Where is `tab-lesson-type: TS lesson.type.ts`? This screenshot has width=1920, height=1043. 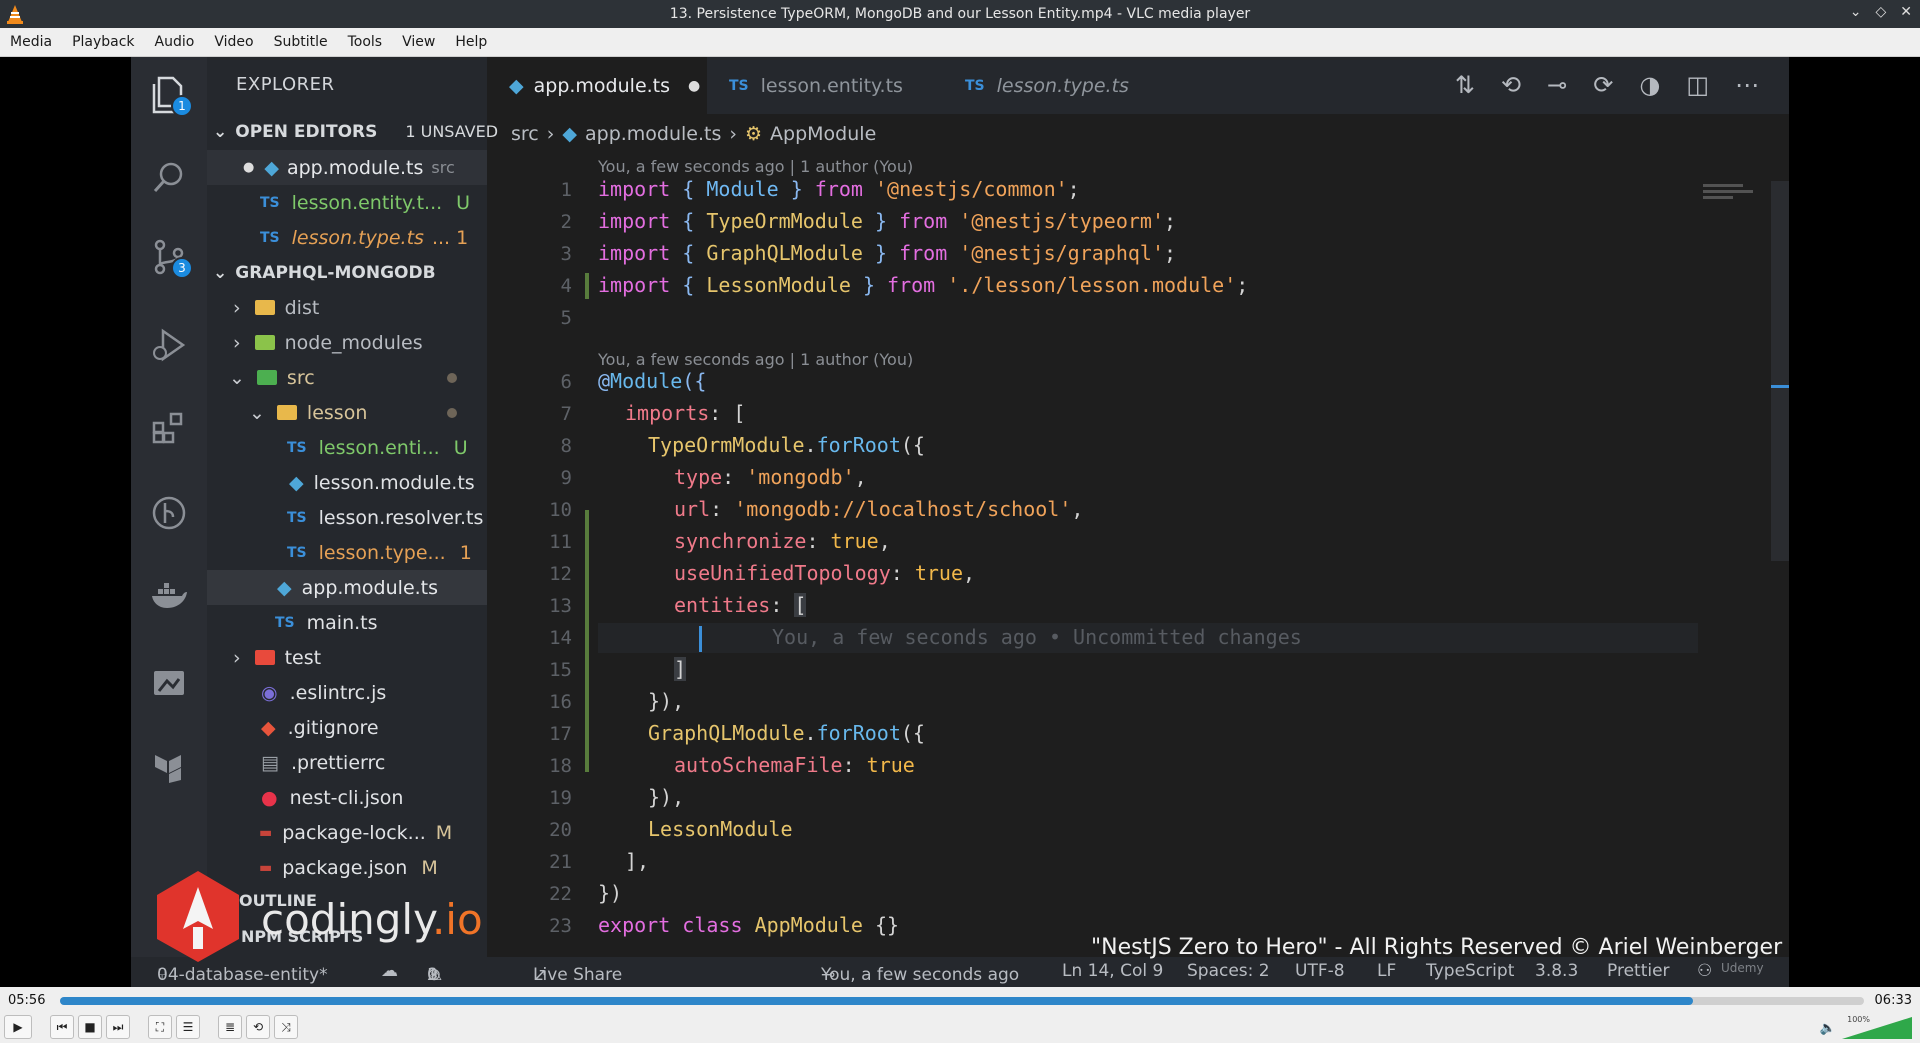
tab-lesson-type: TS lesson.type.ts is located at coordinates (1048, 85).